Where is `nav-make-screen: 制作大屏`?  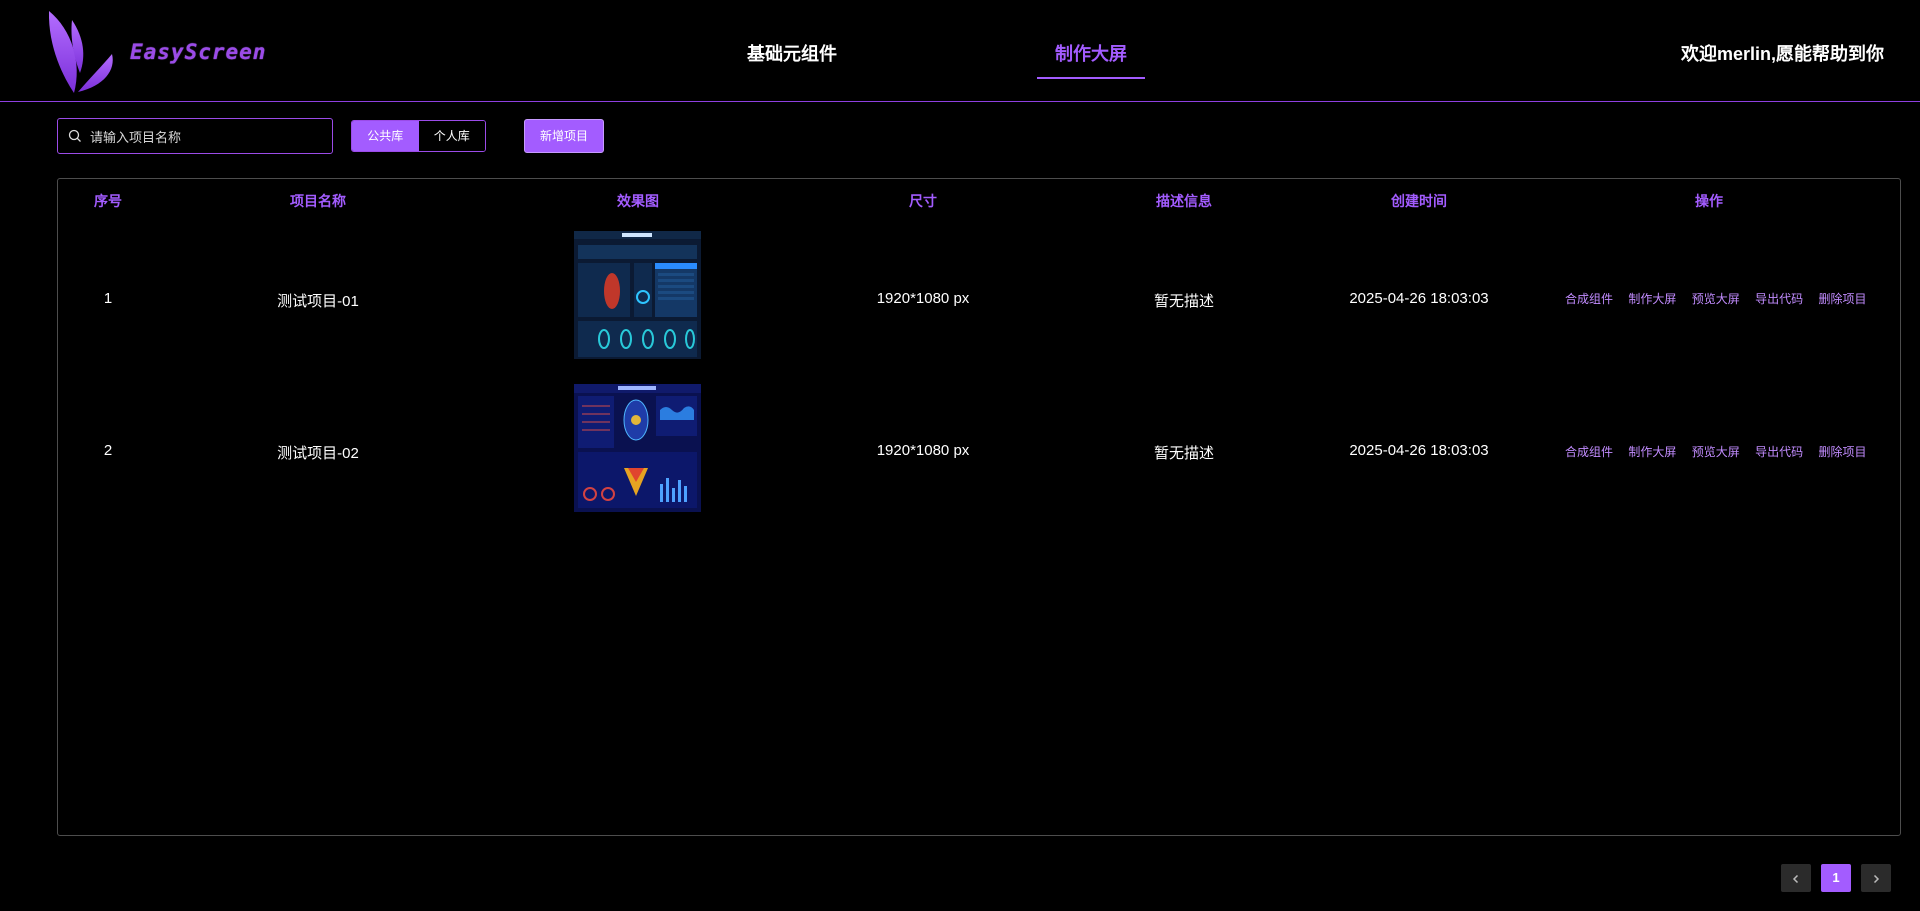 nav-make-screen: 制作大屏 is located at coordinates (1091, 53).